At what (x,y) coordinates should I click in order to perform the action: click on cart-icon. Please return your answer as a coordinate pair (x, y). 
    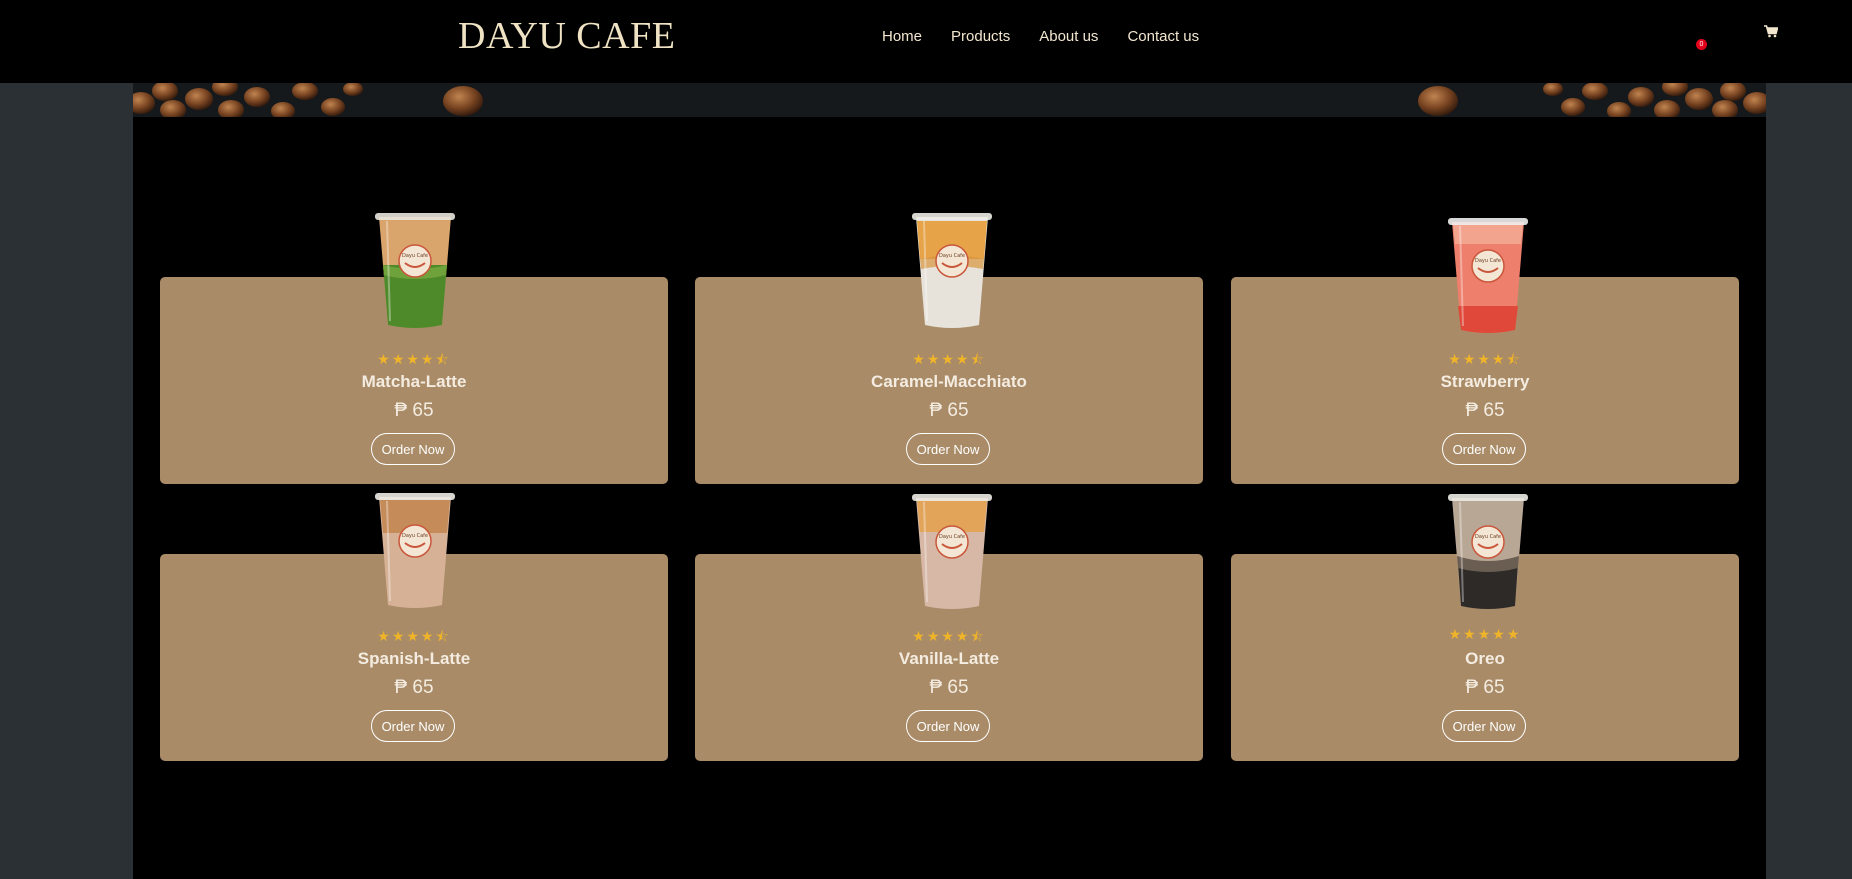
    Looking at the image, I should click on (1774, 32).